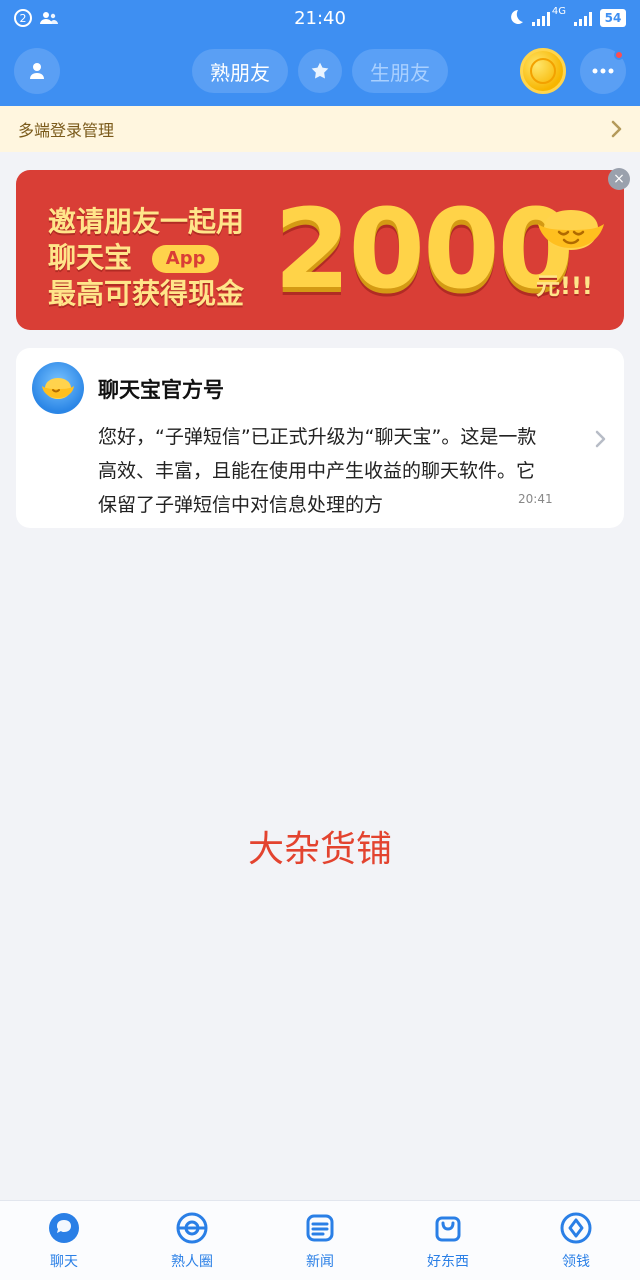 Image resolution: width=640 pixels, height=1280 pixels. I want to click on promo-text: 邀请朋友一起用 聊天宝 App 最高可获得现金, so click(146, 258).